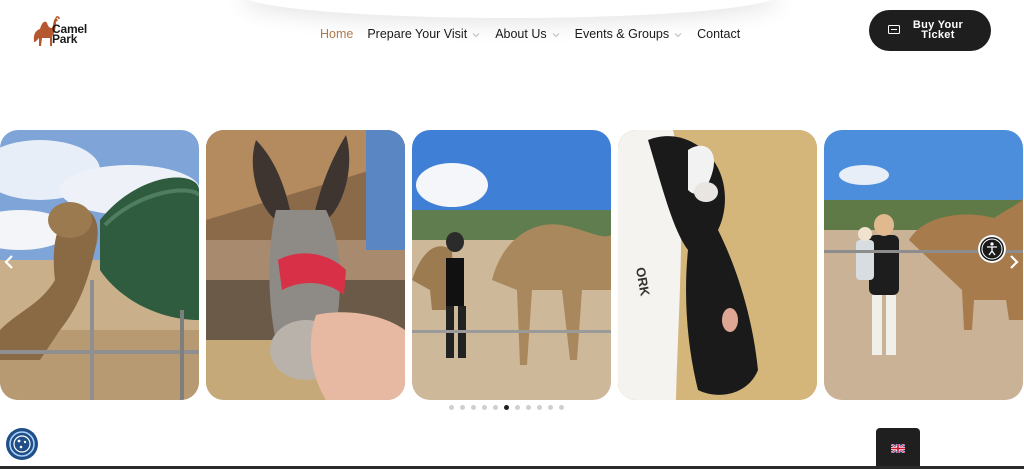 Image resolution: width=1024 pixels, height=469 pixels. Describe the element at coordinates (894, 29) in the screenshot. I see `ticket-icon` at that location.